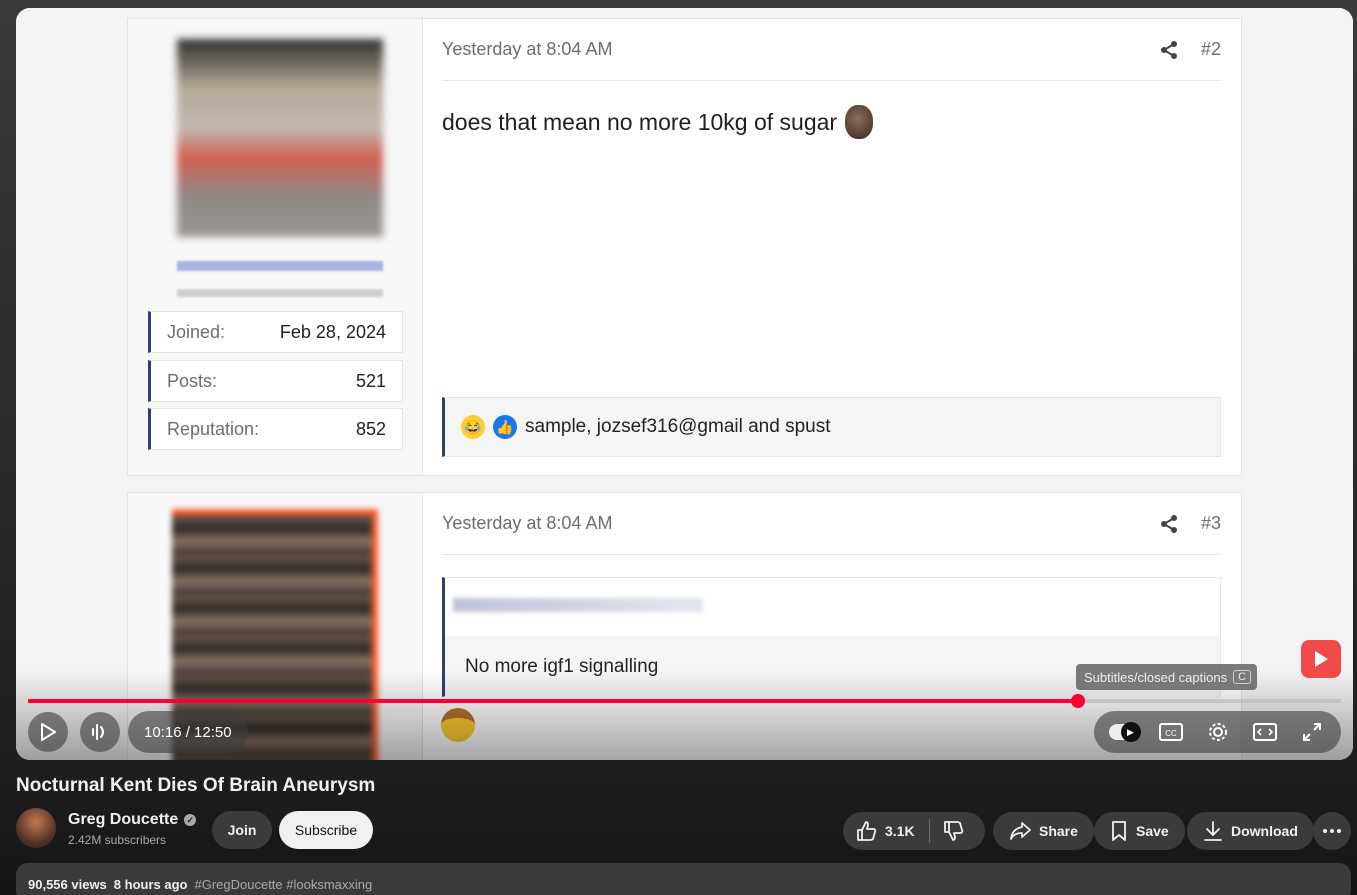  I want to click on save-label: Save, so click(1152, 831).